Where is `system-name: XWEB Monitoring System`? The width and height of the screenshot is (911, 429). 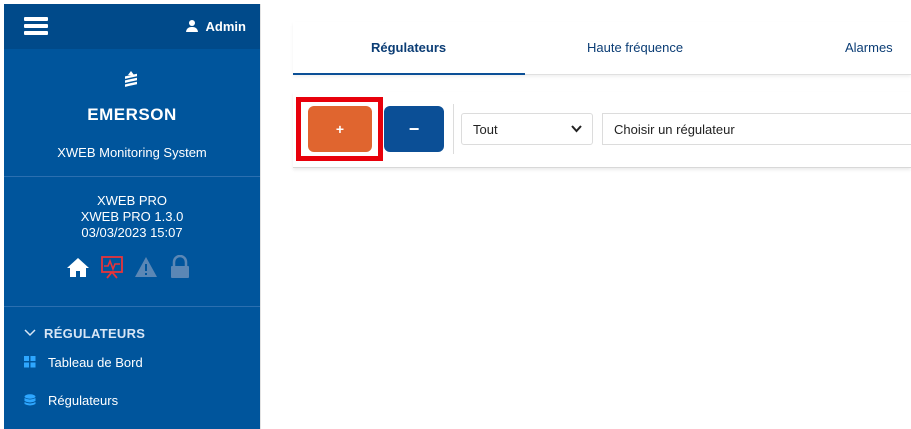
system-name: XWEB Monitoring System is located at coordinates (132, 152).